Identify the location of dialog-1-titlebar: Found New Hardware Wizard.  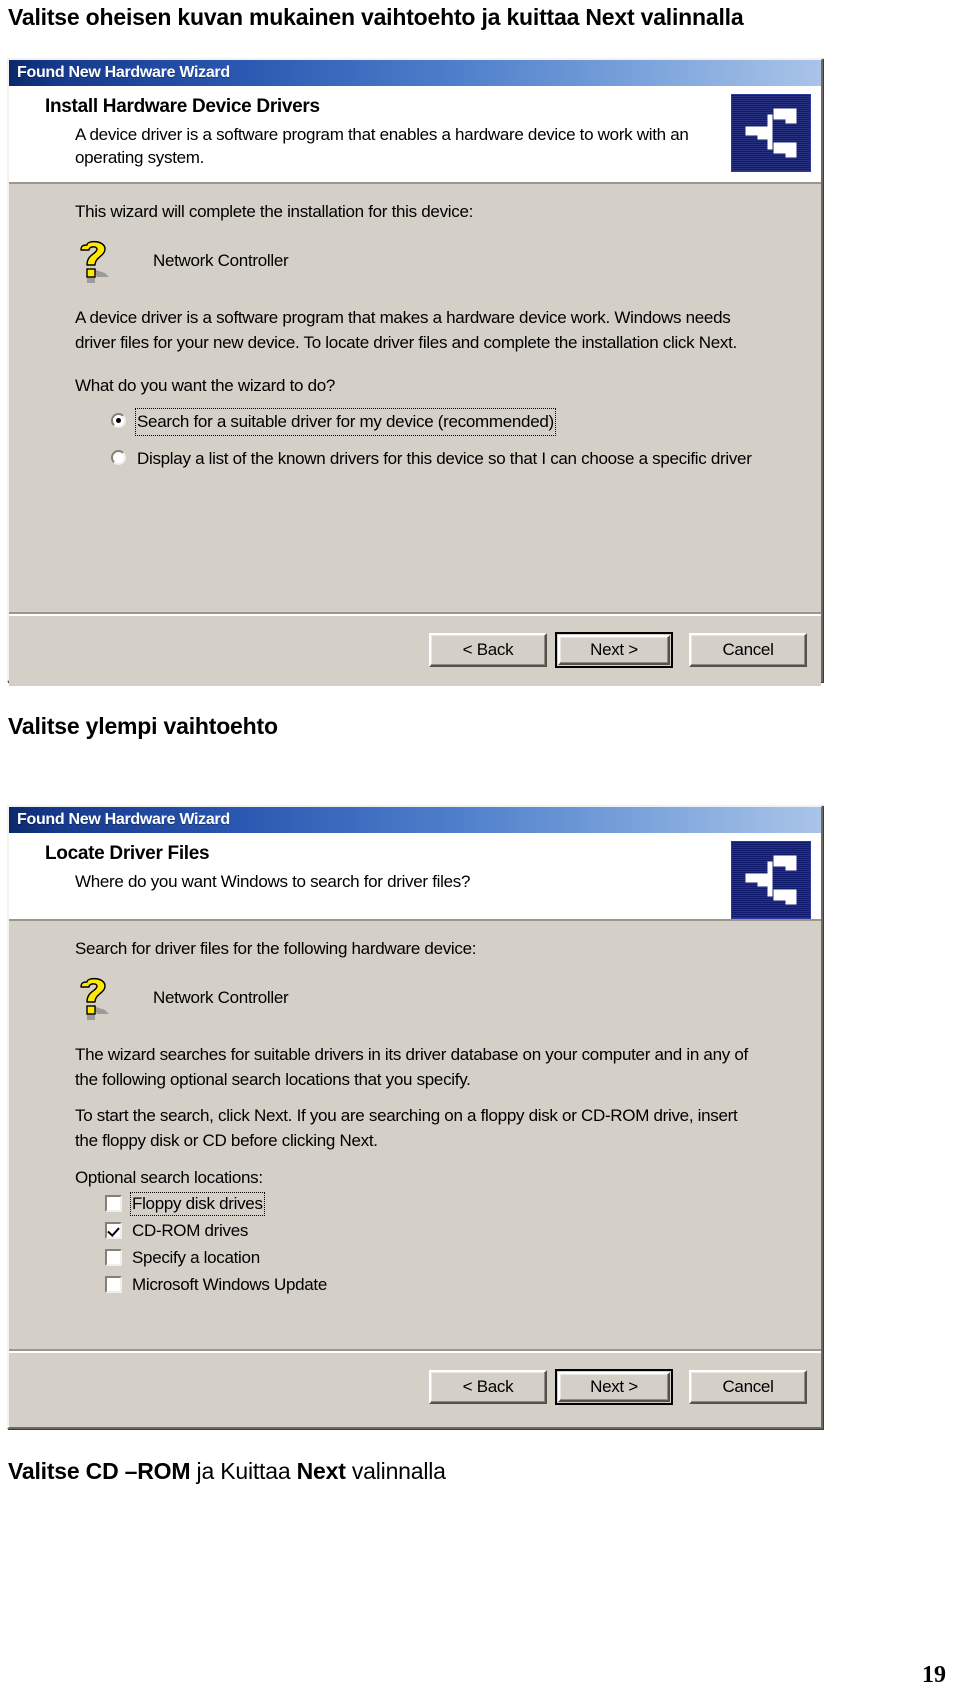
(415, 73).